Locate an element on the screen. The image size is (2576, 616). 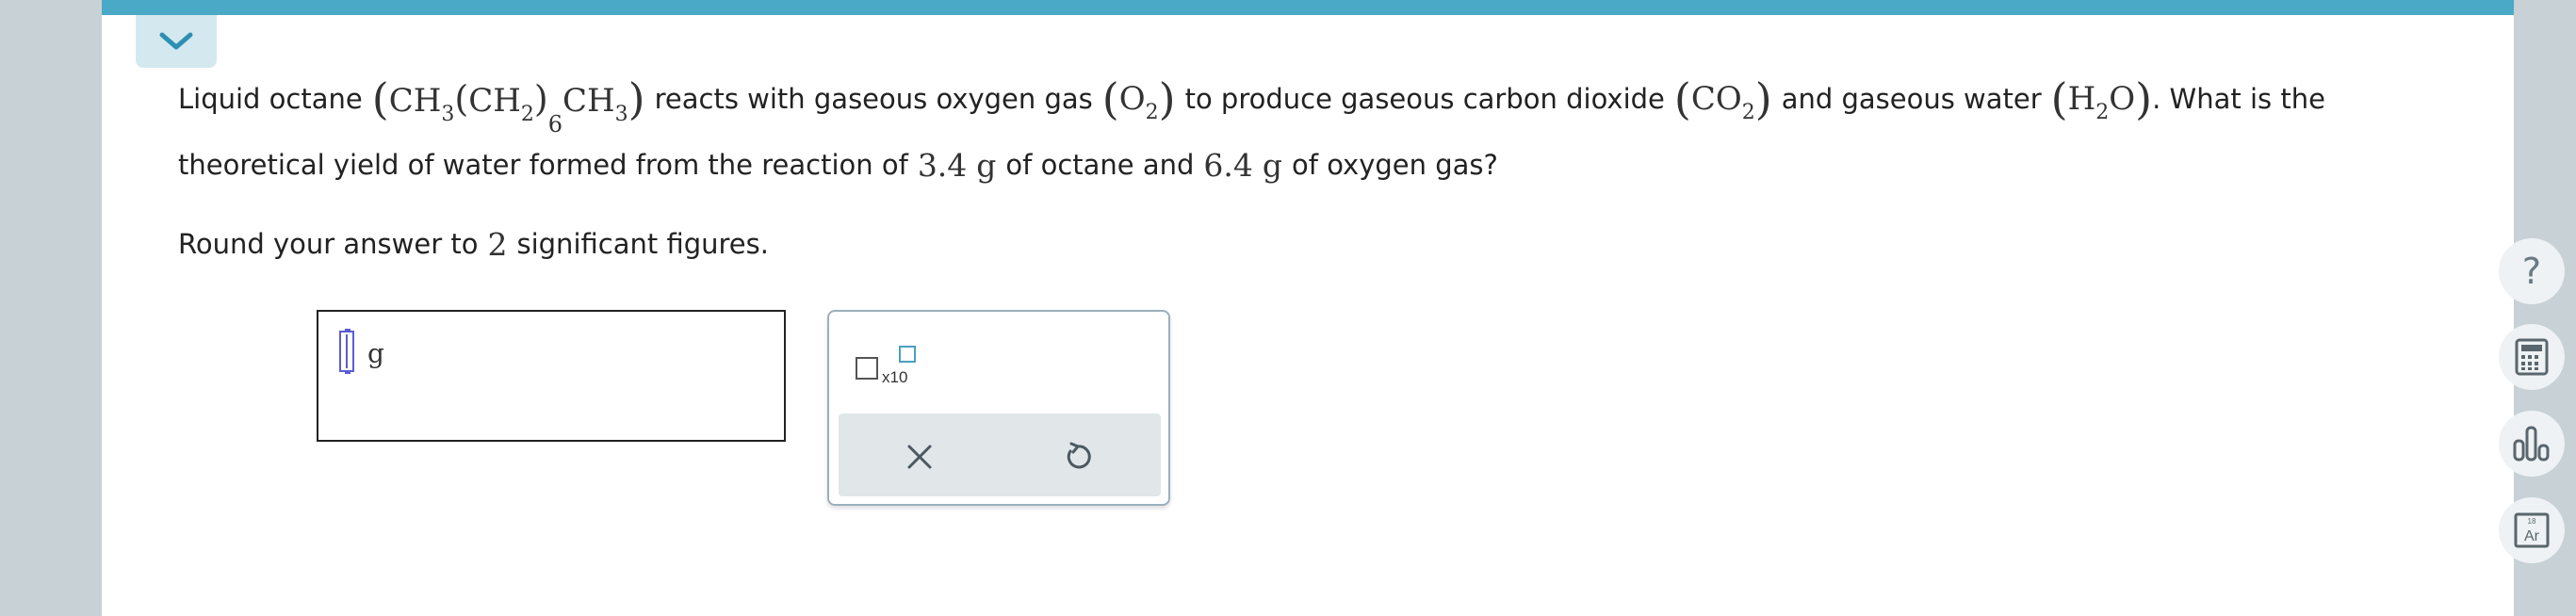
open-paren: ( is located at coordinates (380, 98).